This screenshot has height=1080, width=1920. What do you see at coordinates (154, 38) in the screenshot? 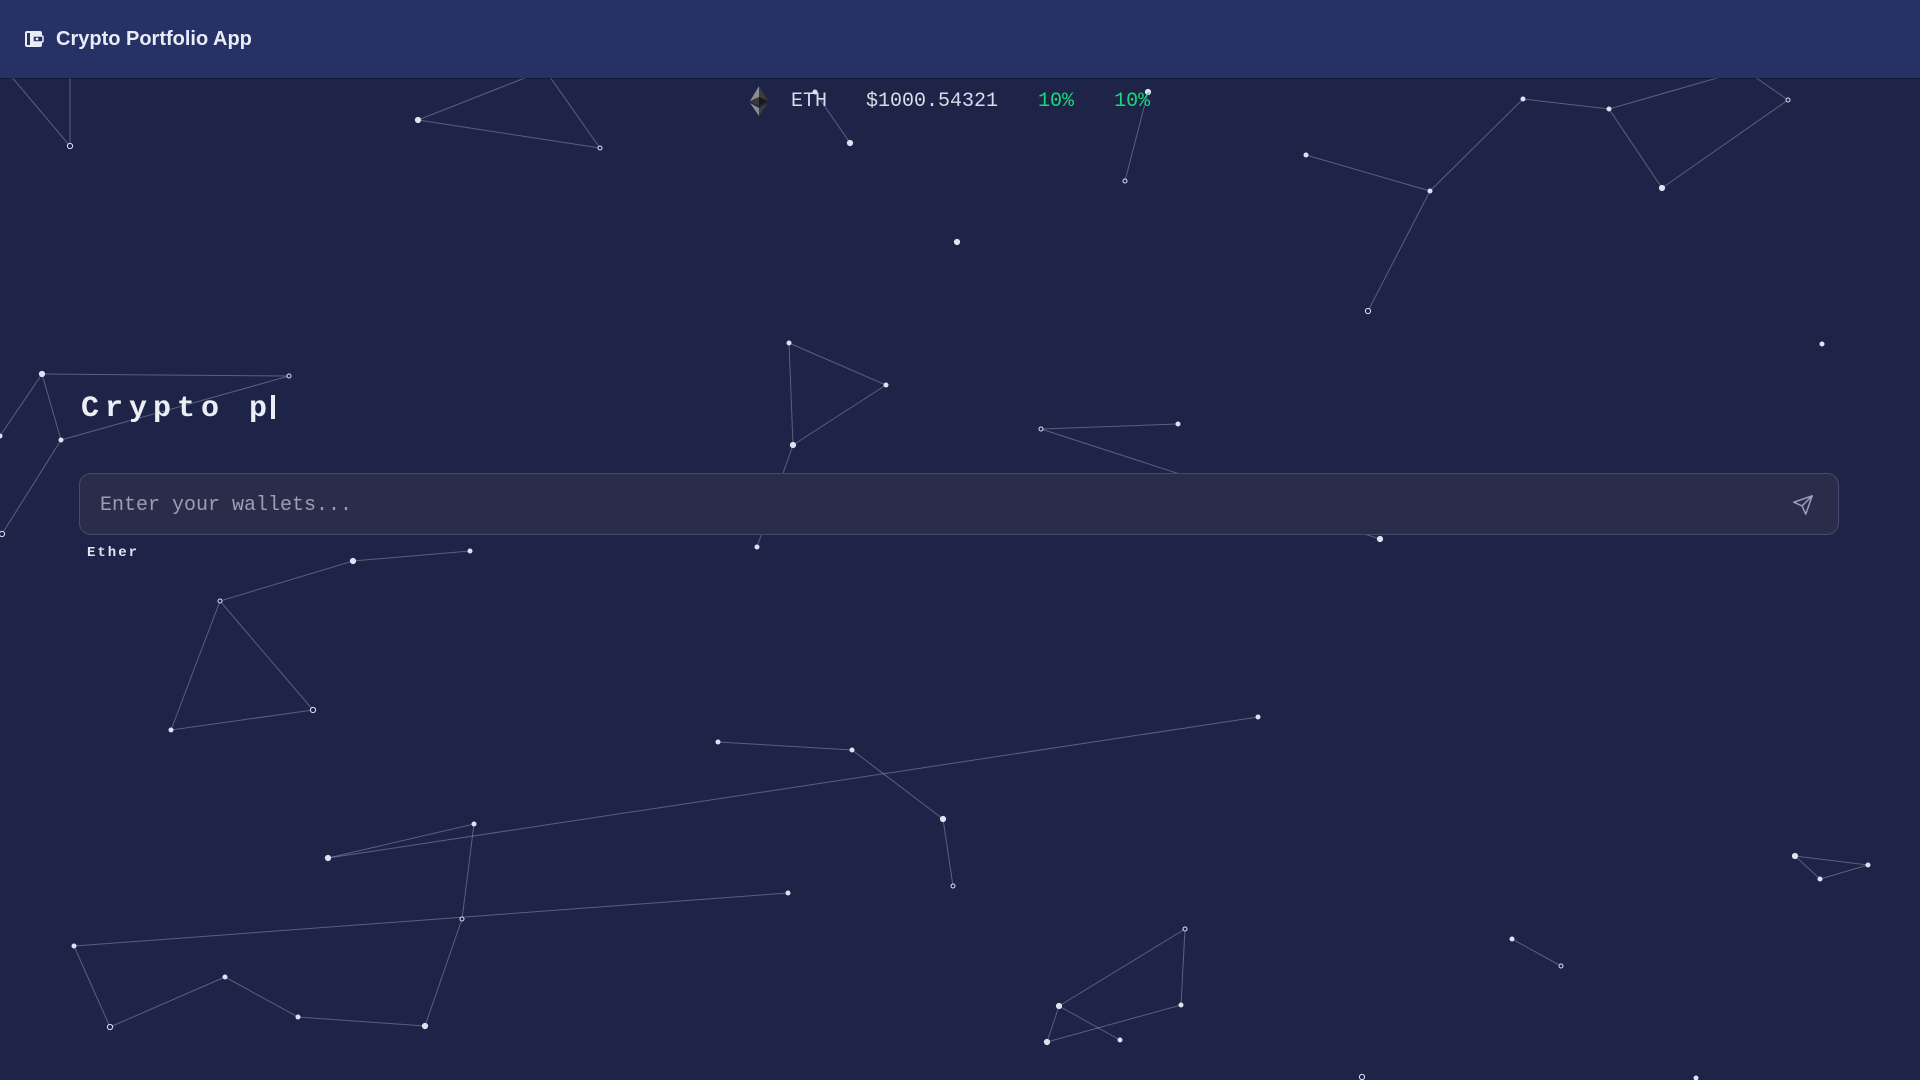
I see `app-title: Crypto Portfolio App` at bounding box center [154, 38].